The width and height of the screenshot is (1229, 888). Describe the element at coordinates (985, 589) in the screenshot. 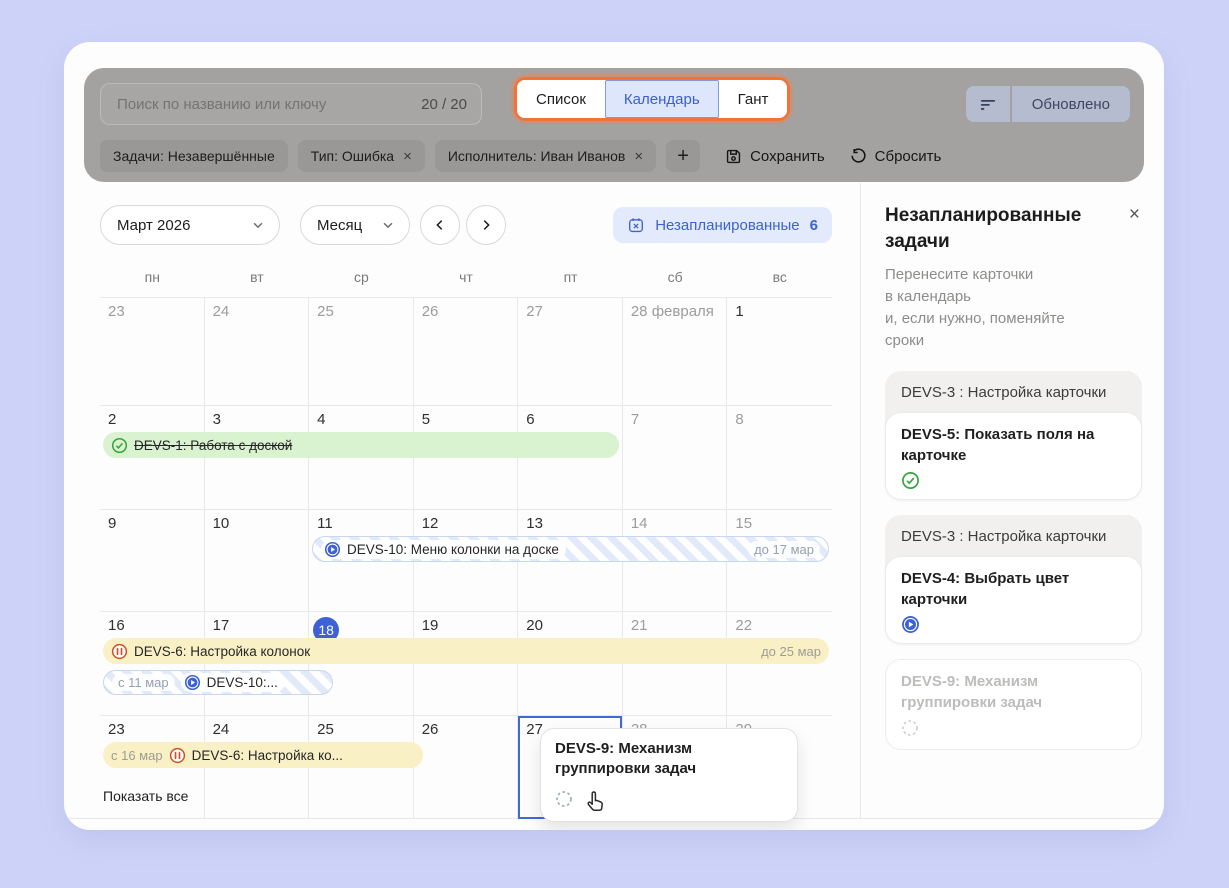

I see `task-card-title: DEVS-4: Выбрать цвет карточки` at that location.